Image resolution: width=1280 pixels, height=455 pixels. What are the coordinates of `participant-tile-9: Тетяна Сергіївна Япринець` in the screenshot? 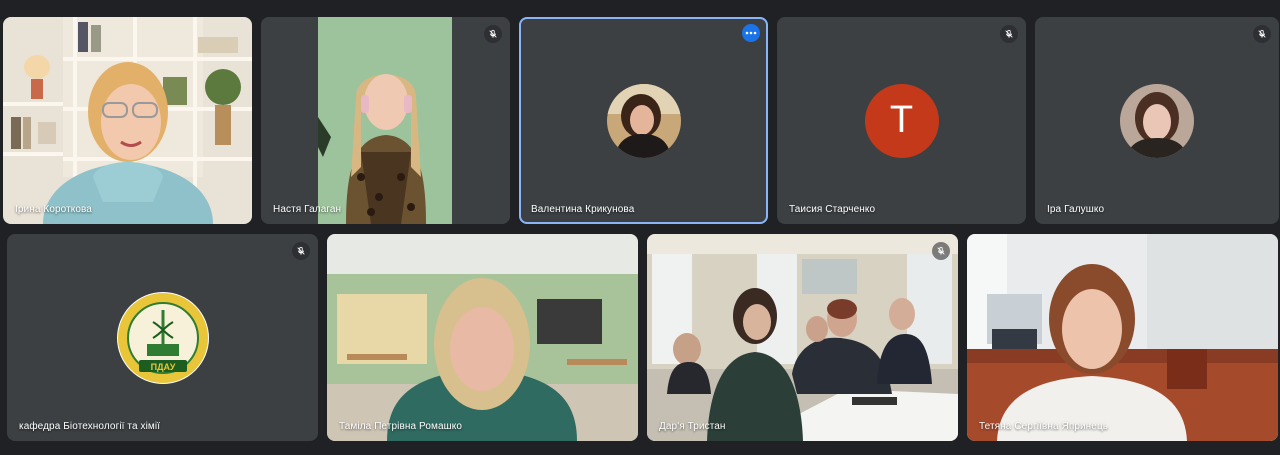 It's located at (1122, 337).